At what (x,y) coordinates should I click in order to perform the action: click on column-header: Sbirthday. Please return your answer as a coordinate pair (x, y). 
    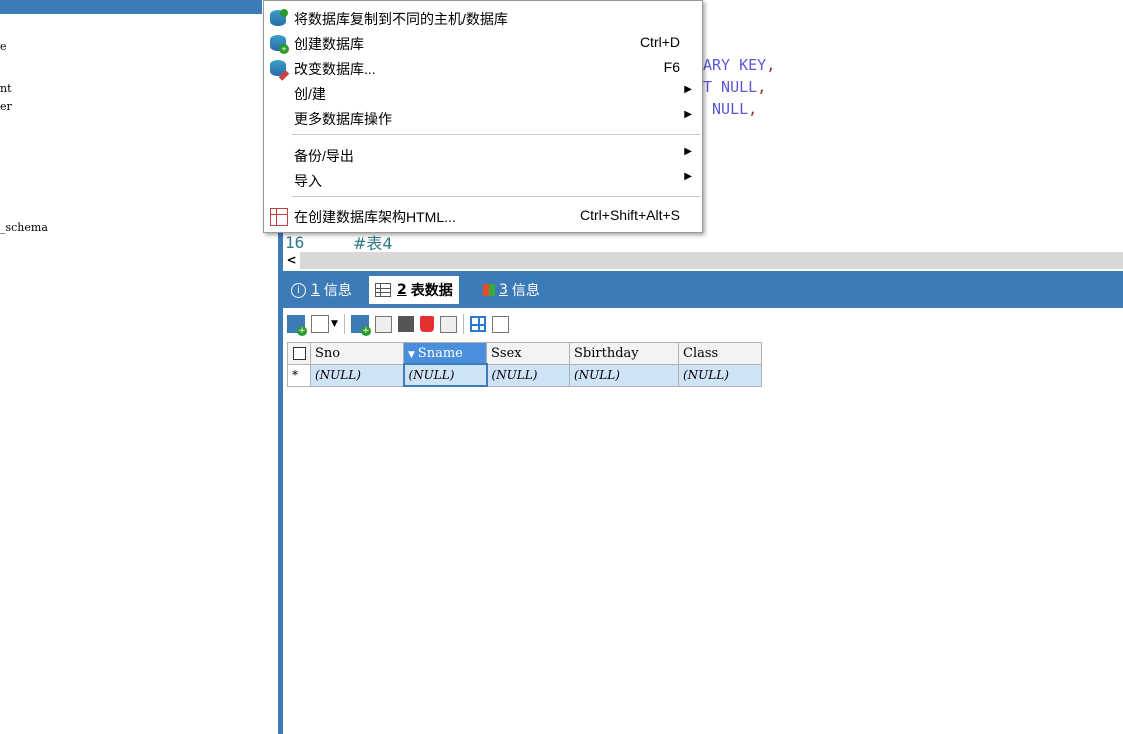
    Looking at the image, I should click on (624, 353).